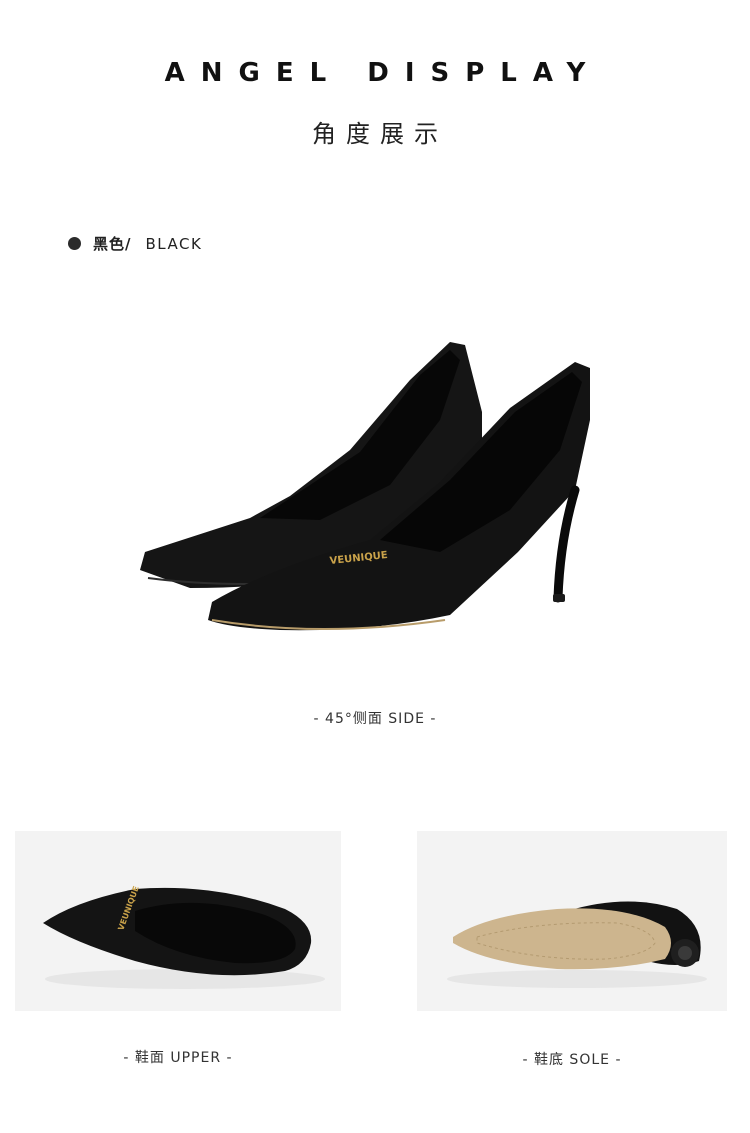 Image resolution: width=750 pixels, height=1133 pixels. I want to click on upper-view-illustration: VEUNIQUE, so click(184, 937).